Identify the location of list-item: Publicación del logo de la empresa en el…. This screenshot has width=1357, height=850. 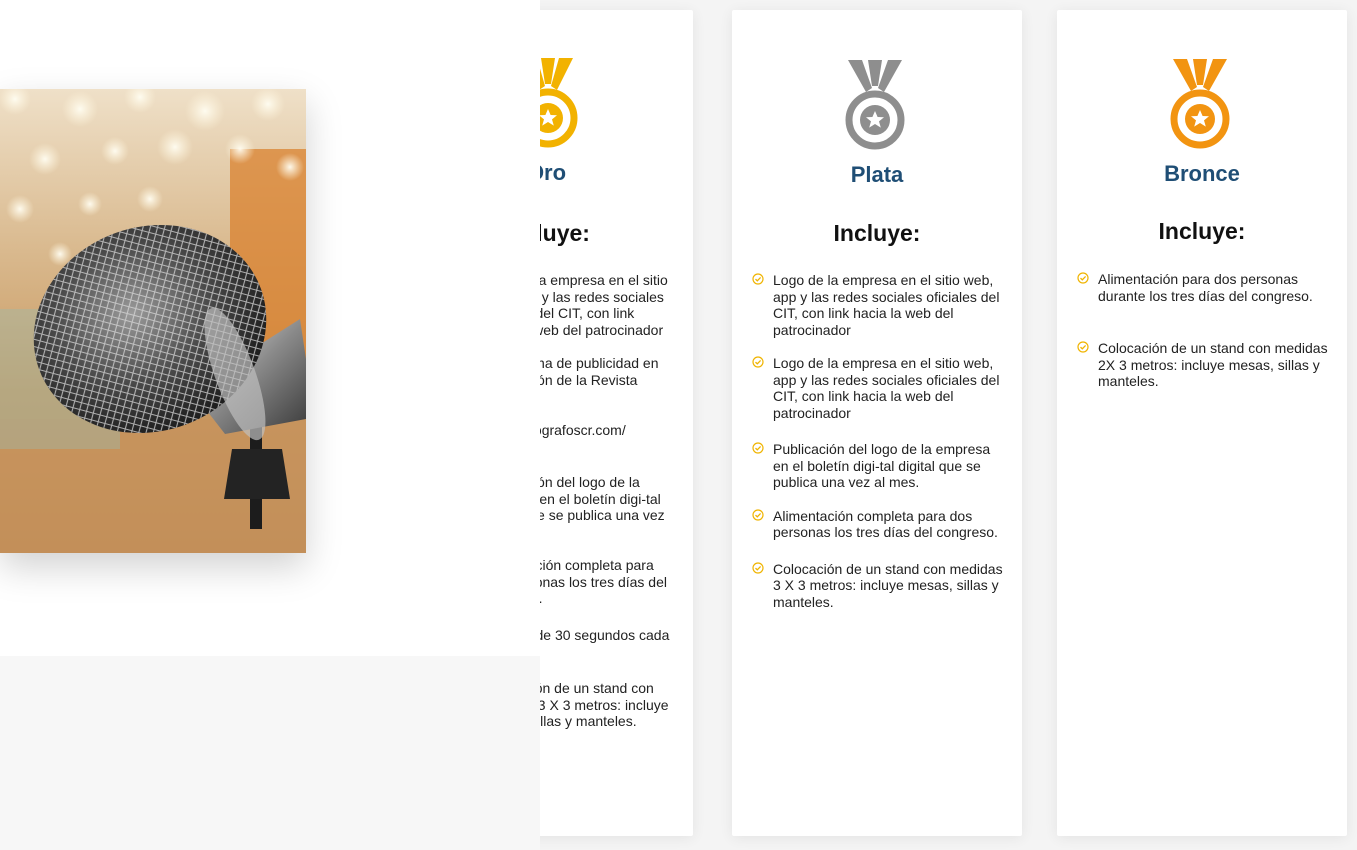
(878, 466).